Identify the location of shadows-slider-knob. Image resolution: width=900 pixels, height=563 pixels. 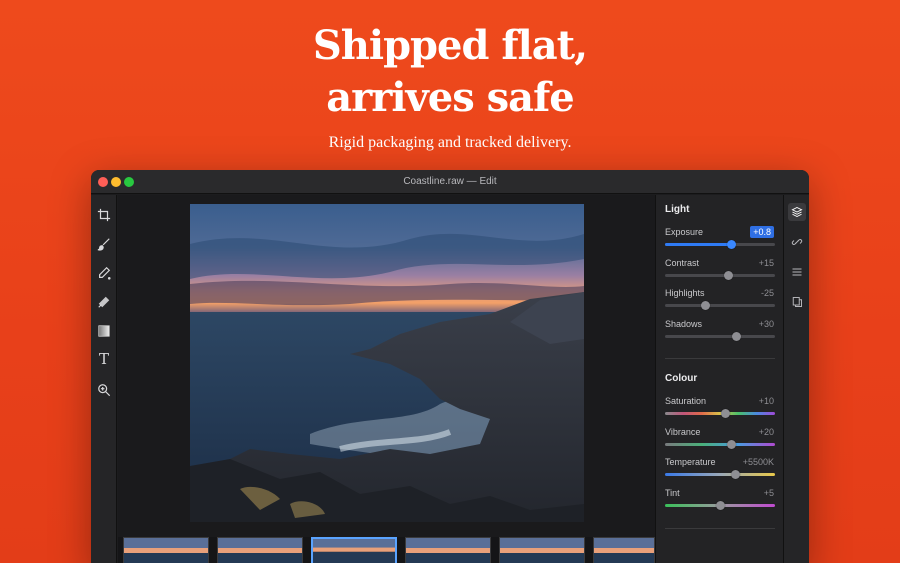
(736, 336).